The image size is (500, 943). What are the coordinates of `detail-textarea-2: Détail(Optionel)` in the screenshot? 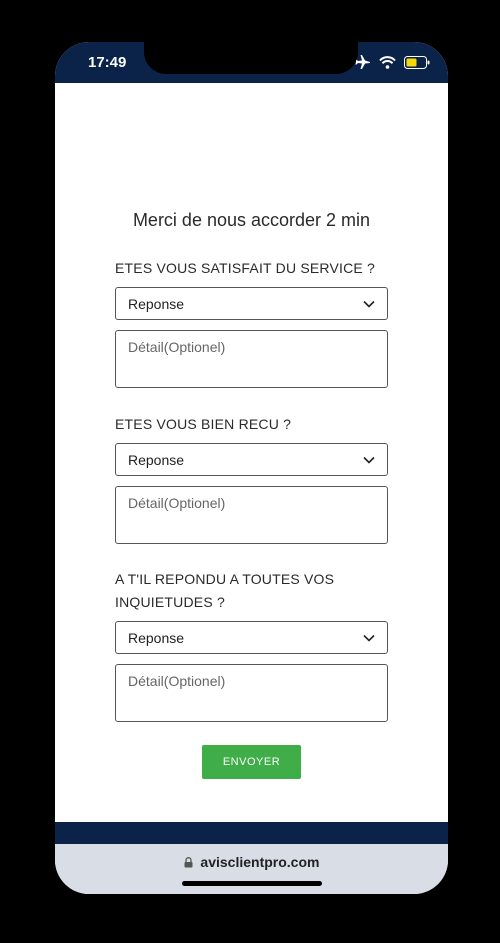 It's located at (251, 515).